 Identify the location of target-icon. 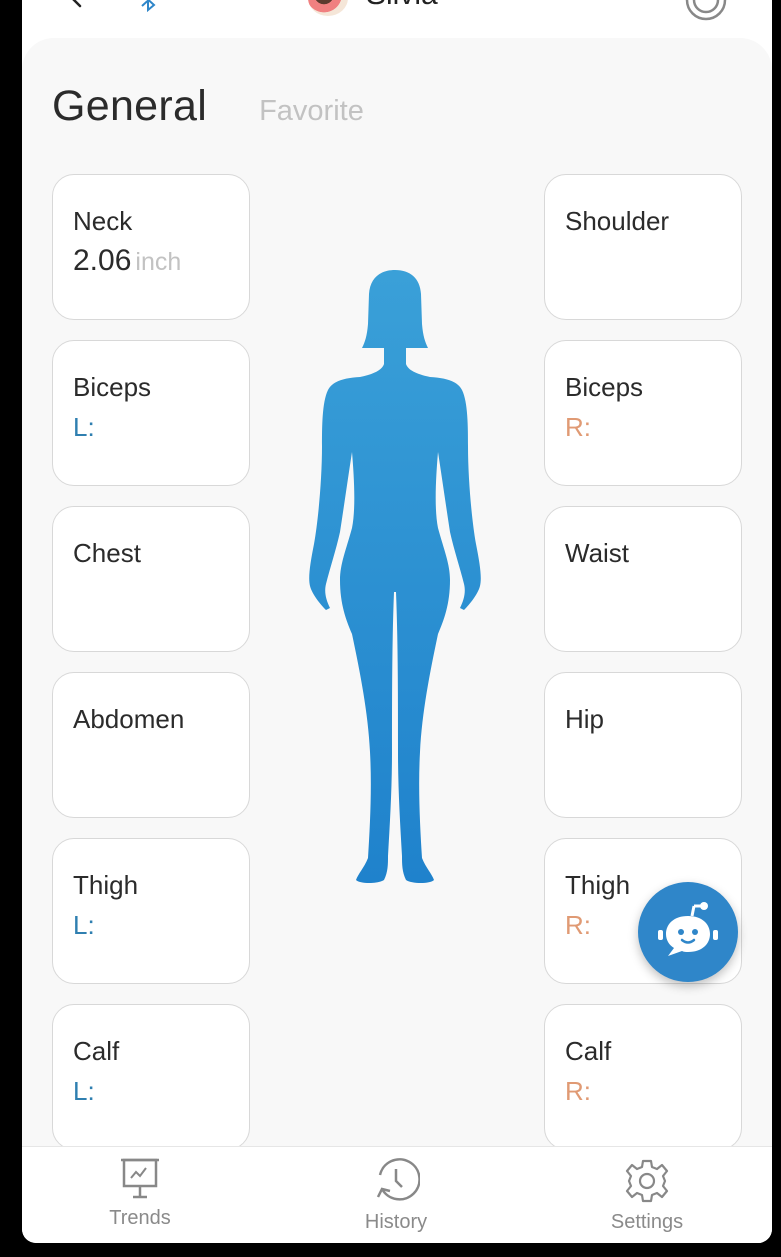
(706, 11).